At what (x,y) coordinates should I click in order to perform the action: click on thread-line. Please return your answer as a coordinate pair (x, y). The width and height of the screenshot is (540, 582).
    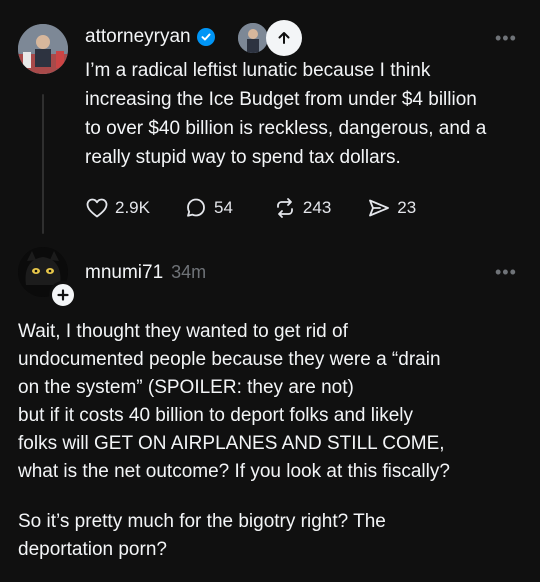
    Looking at the image, I should click on (43, 164).